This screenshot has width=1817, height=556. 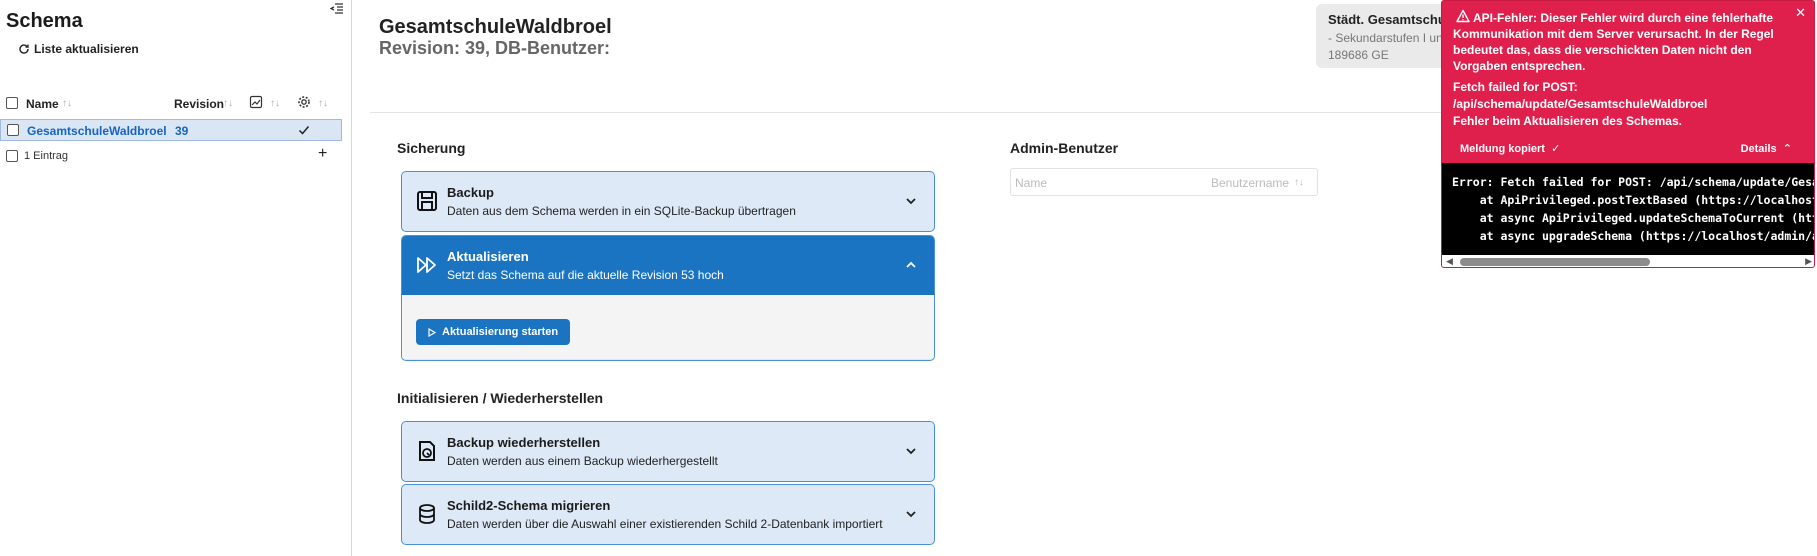 I want to click on details-toggle-button: Details ⌃, so click(x=1766, y=148).